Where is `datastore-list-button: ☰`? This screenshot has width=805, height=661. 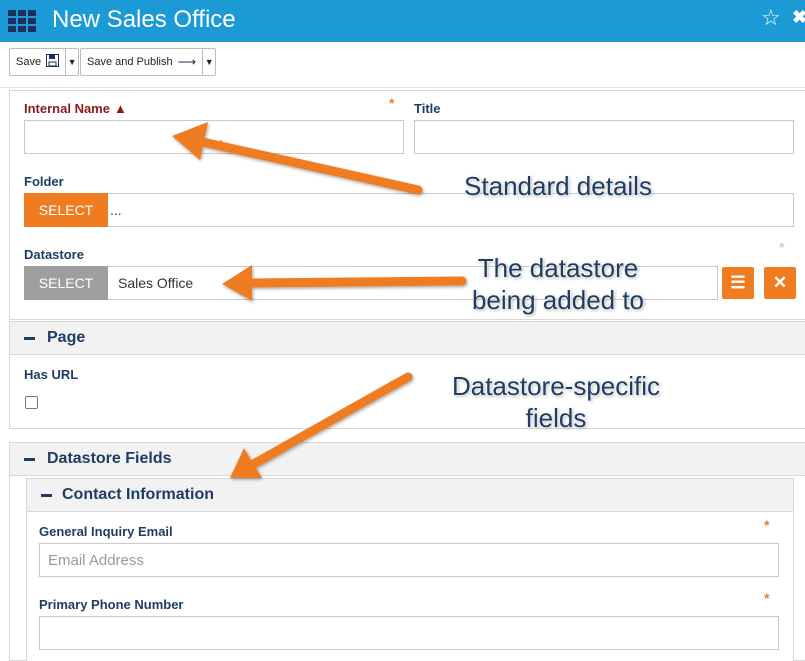
datastore-list-button: ☰ is located at coordinates (738, 283).